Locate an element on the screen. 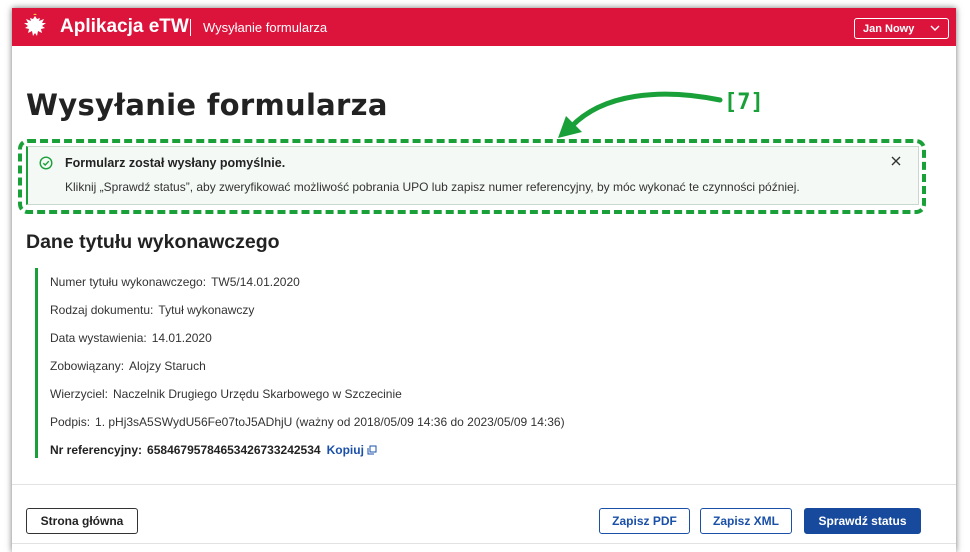 The image size is (970, 552). footer-divider is located at coordinates (484, 484).